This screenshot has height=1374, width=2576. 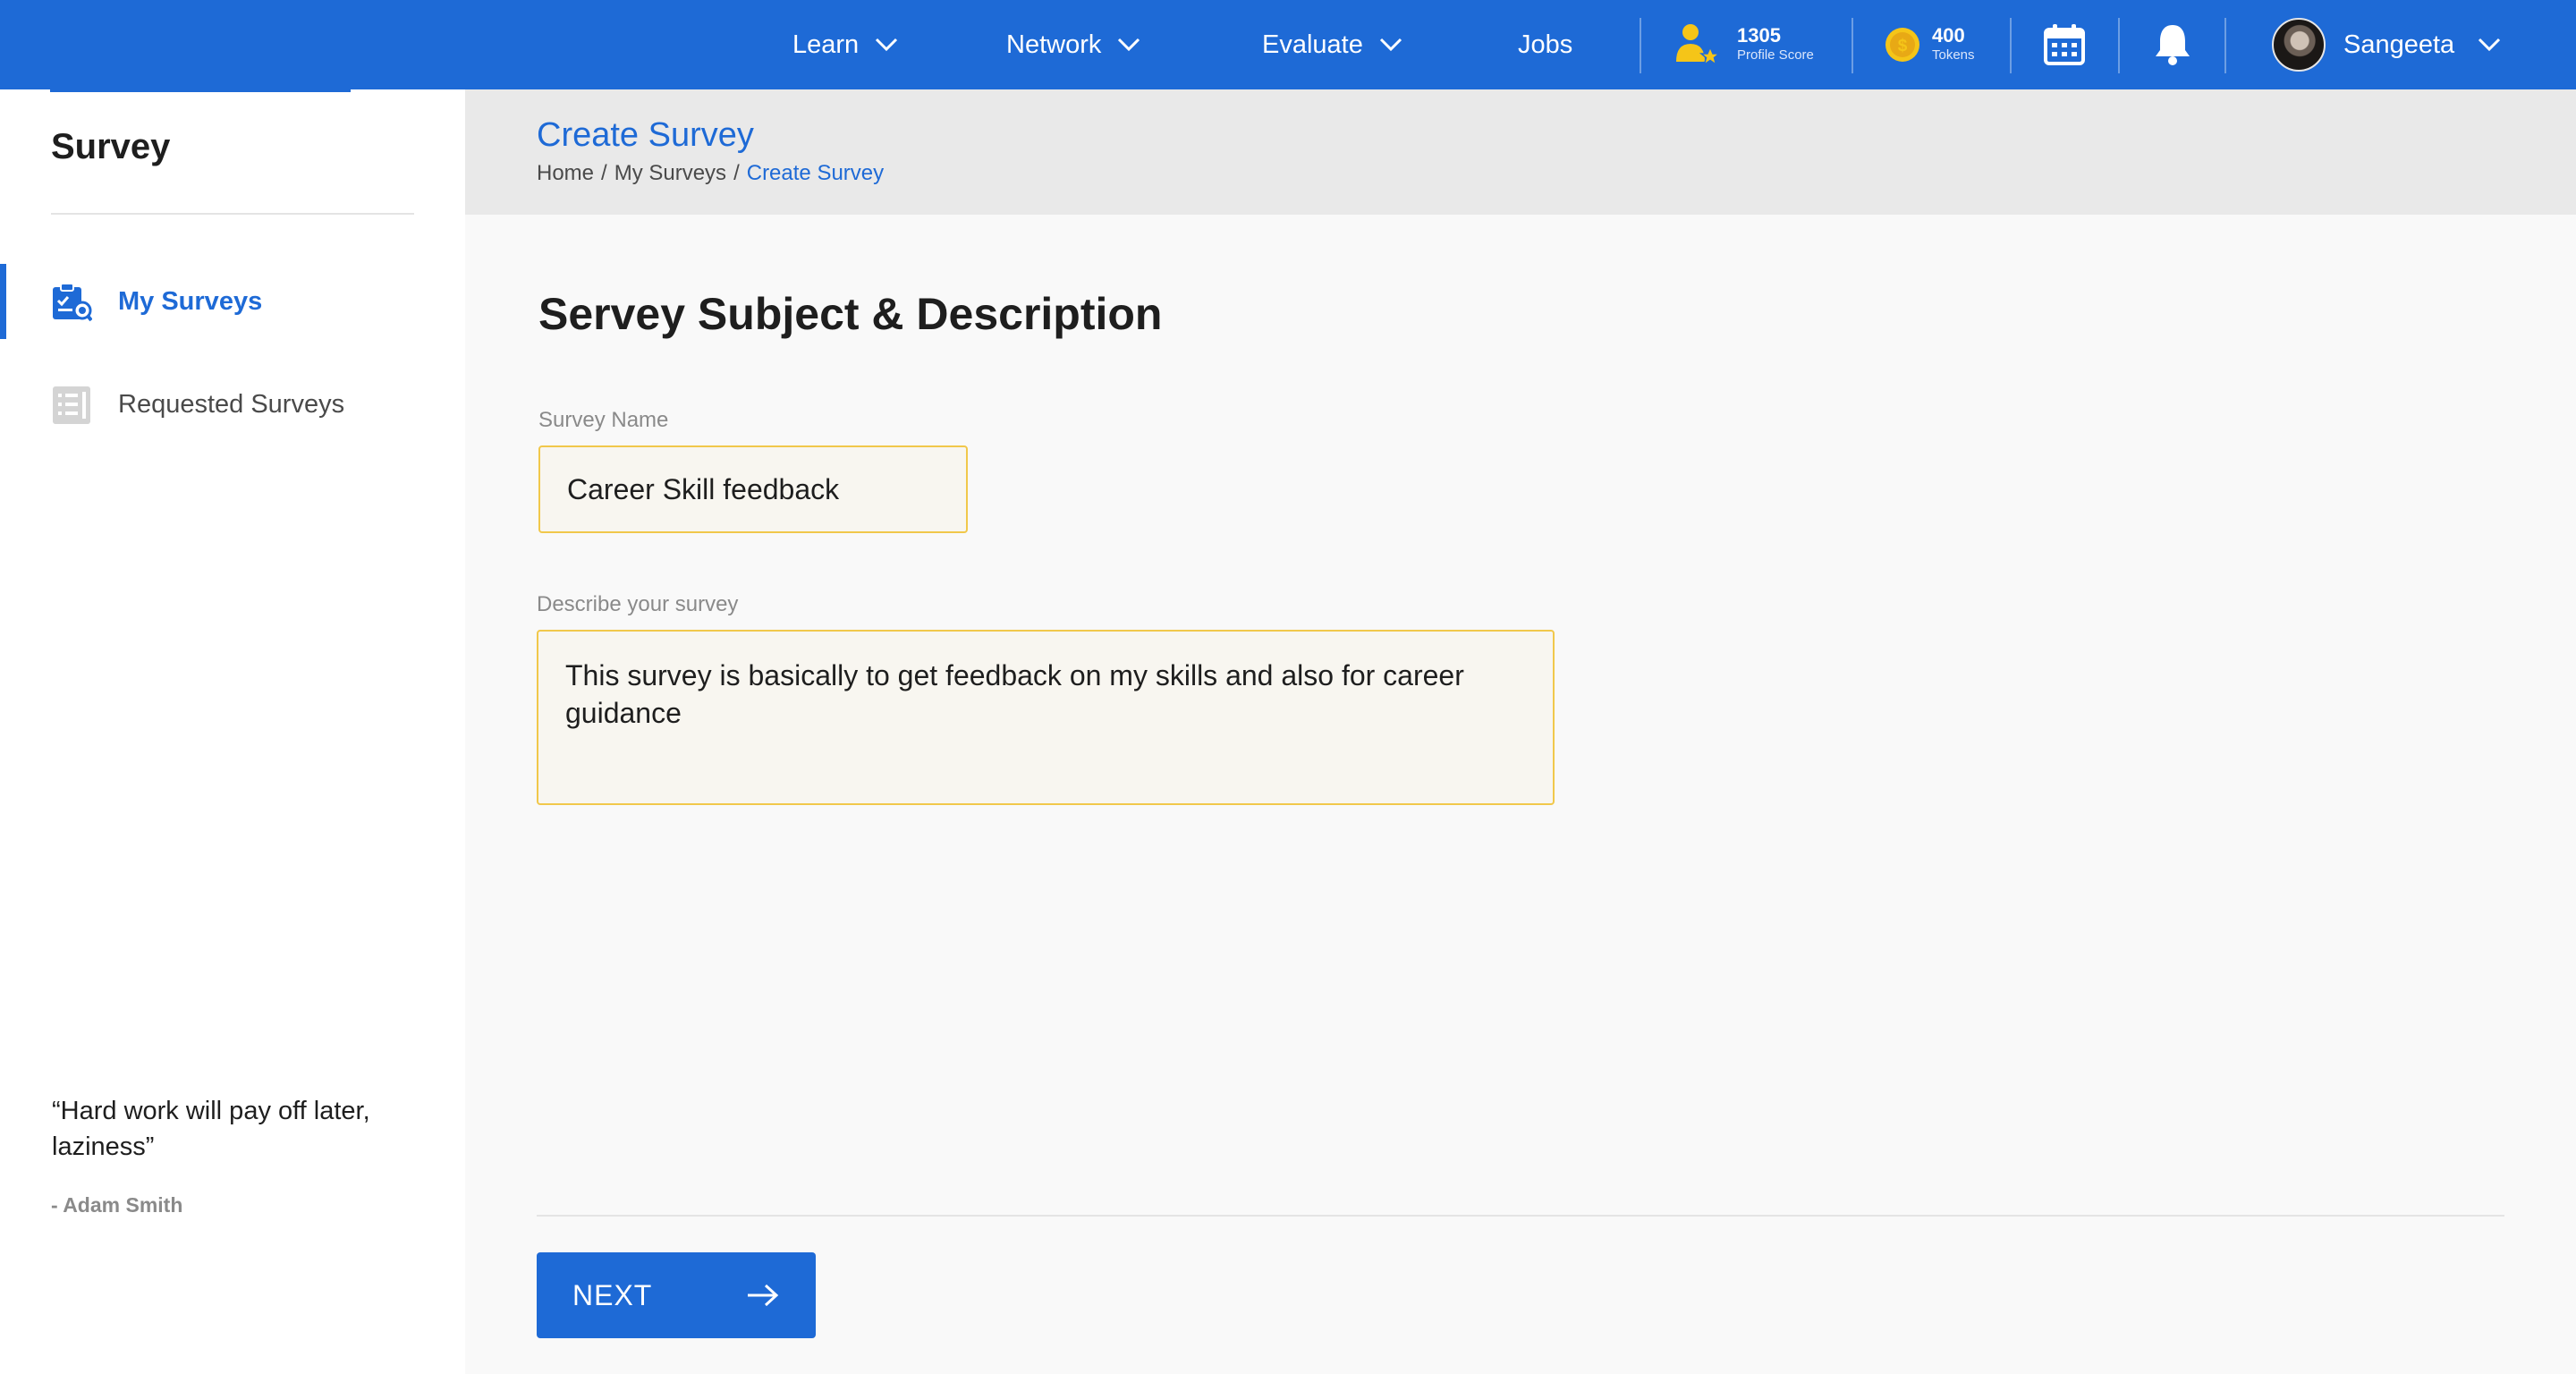 What do you see at coordinates (2172, 43) in the screenshot?
I see `bell-icon` at bounding box center [2172, 43].